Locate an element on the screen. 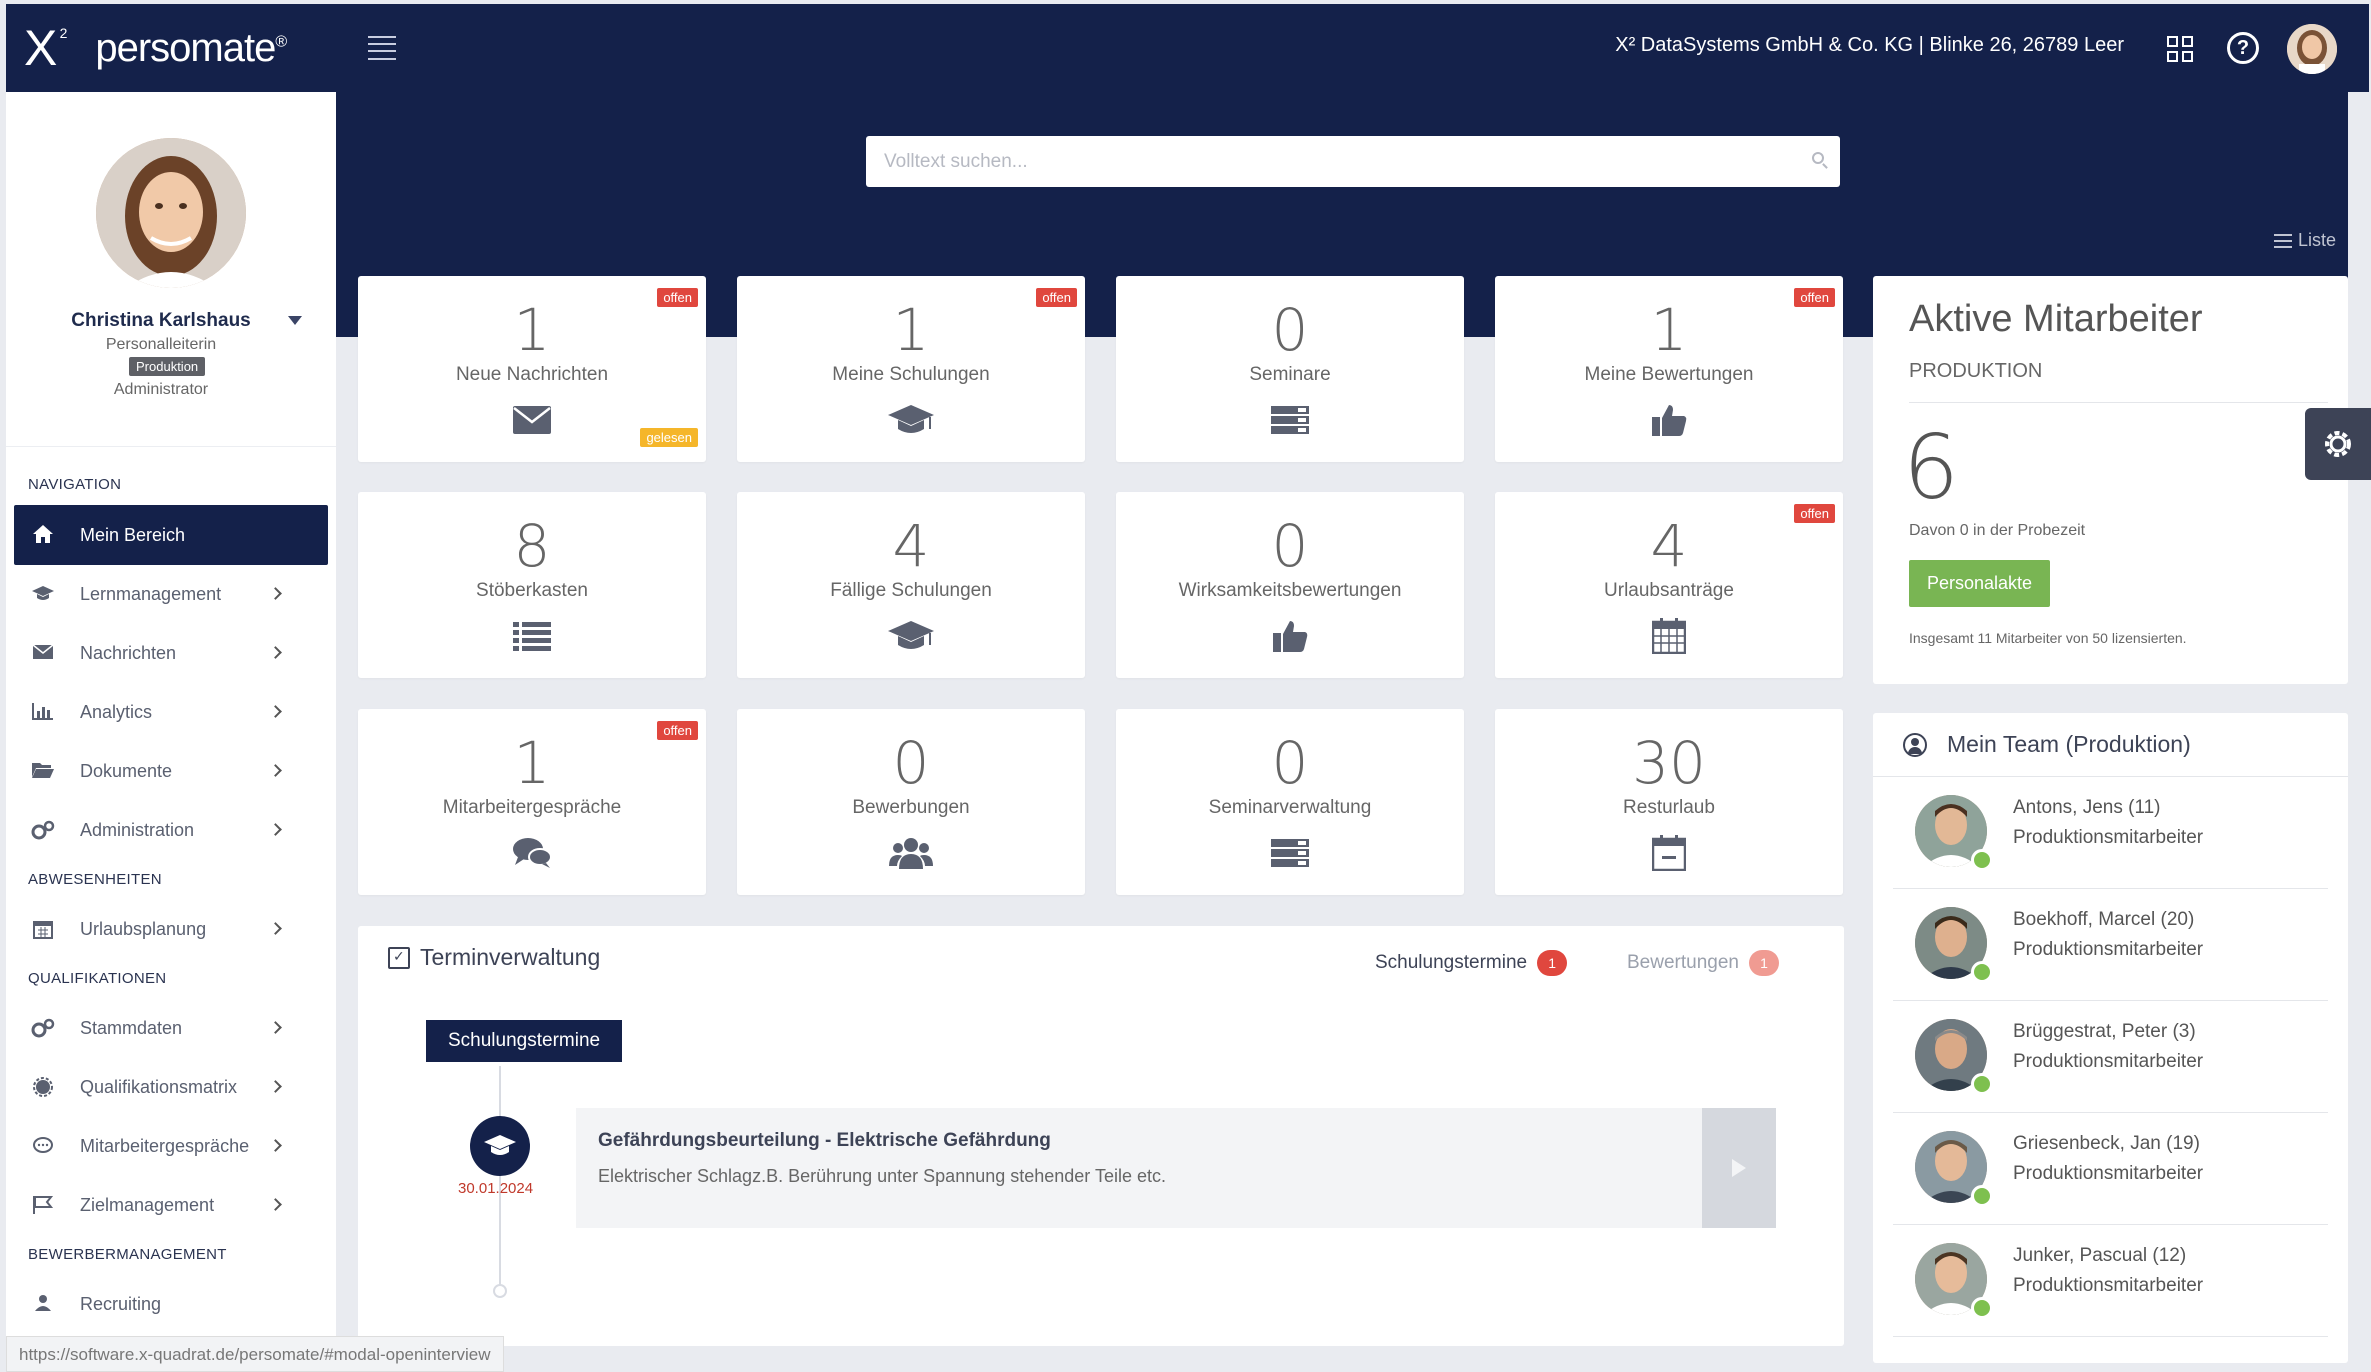 The width and height of the screenshot is (2371, 1372). timeline-end-dot is located at coordinates (500, 1291).